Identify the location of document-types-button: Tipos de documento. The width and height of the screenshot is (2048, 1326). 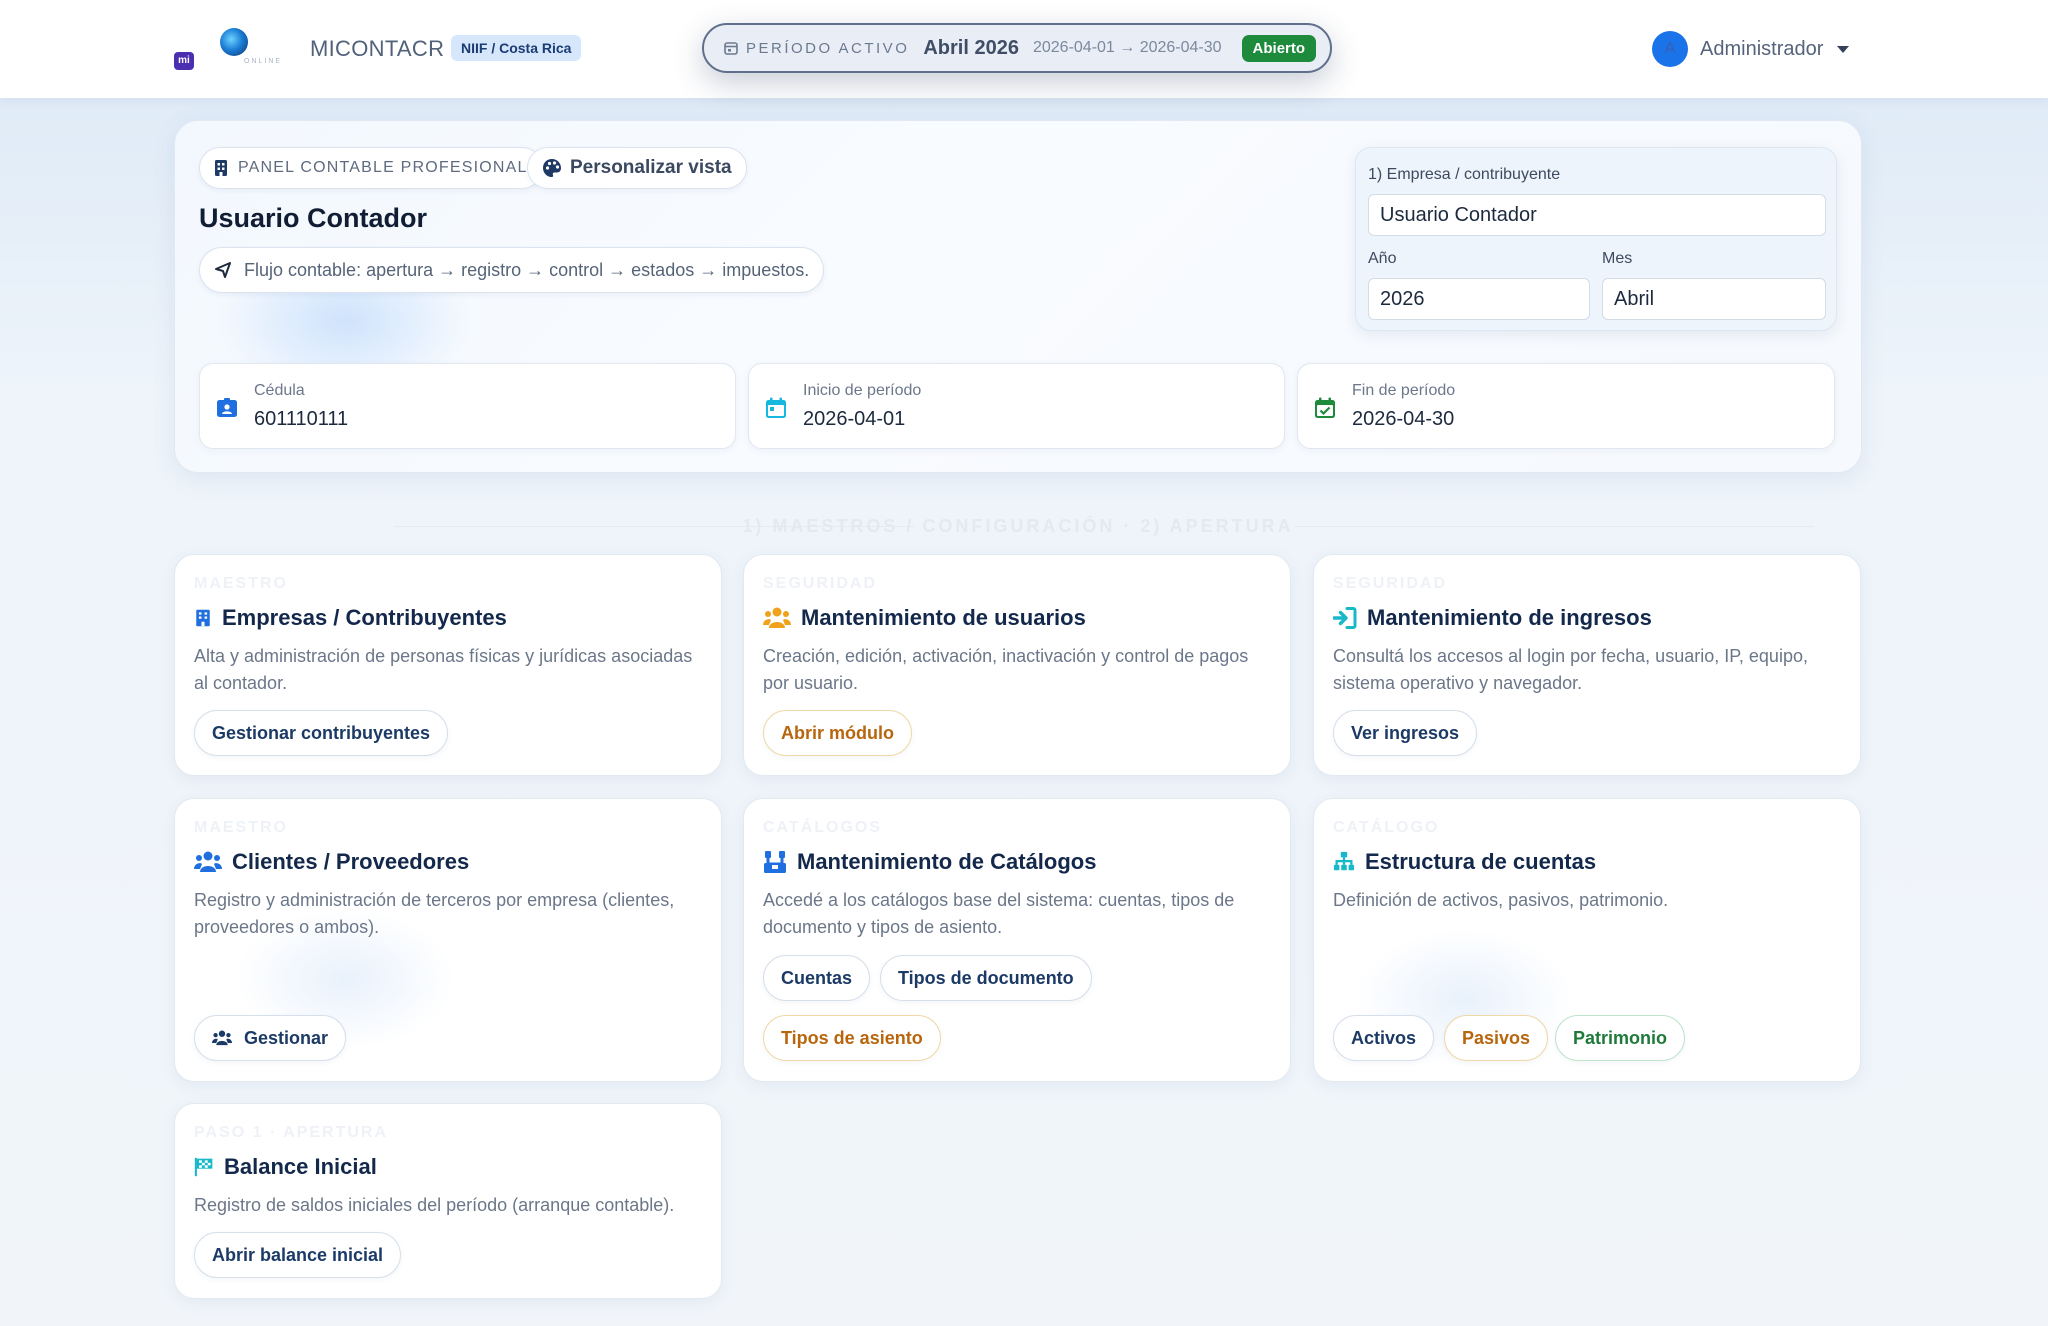
(986, 978).